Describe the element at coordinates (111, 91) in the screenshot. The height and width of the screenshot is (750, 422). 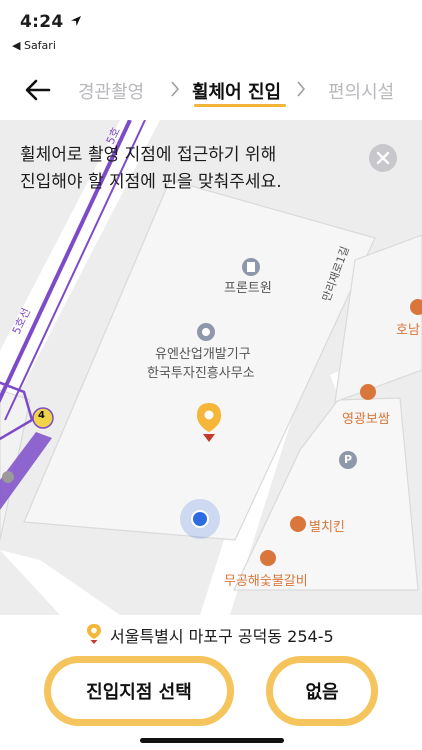
I see `step-landscape-photo: 경관촬영` at that location.